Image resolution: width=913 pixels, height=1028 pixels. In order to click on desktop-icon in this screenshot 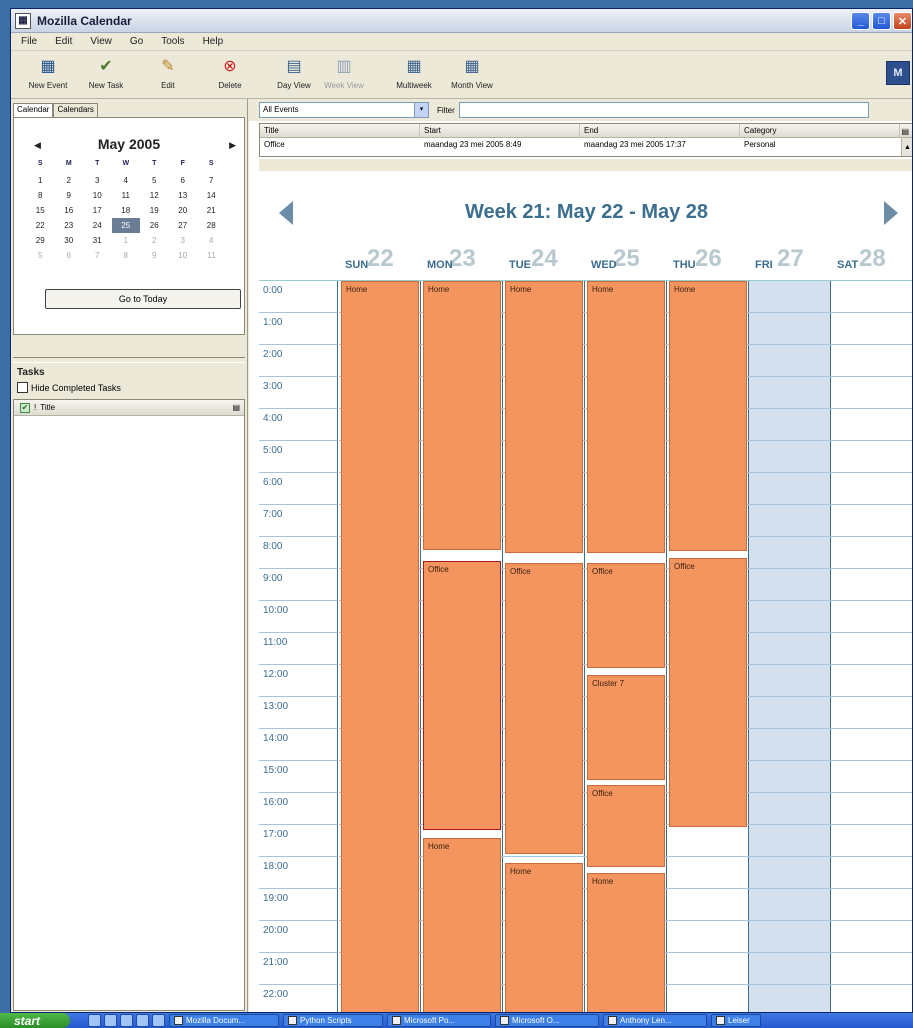, I will do `click(110, 1020)`.